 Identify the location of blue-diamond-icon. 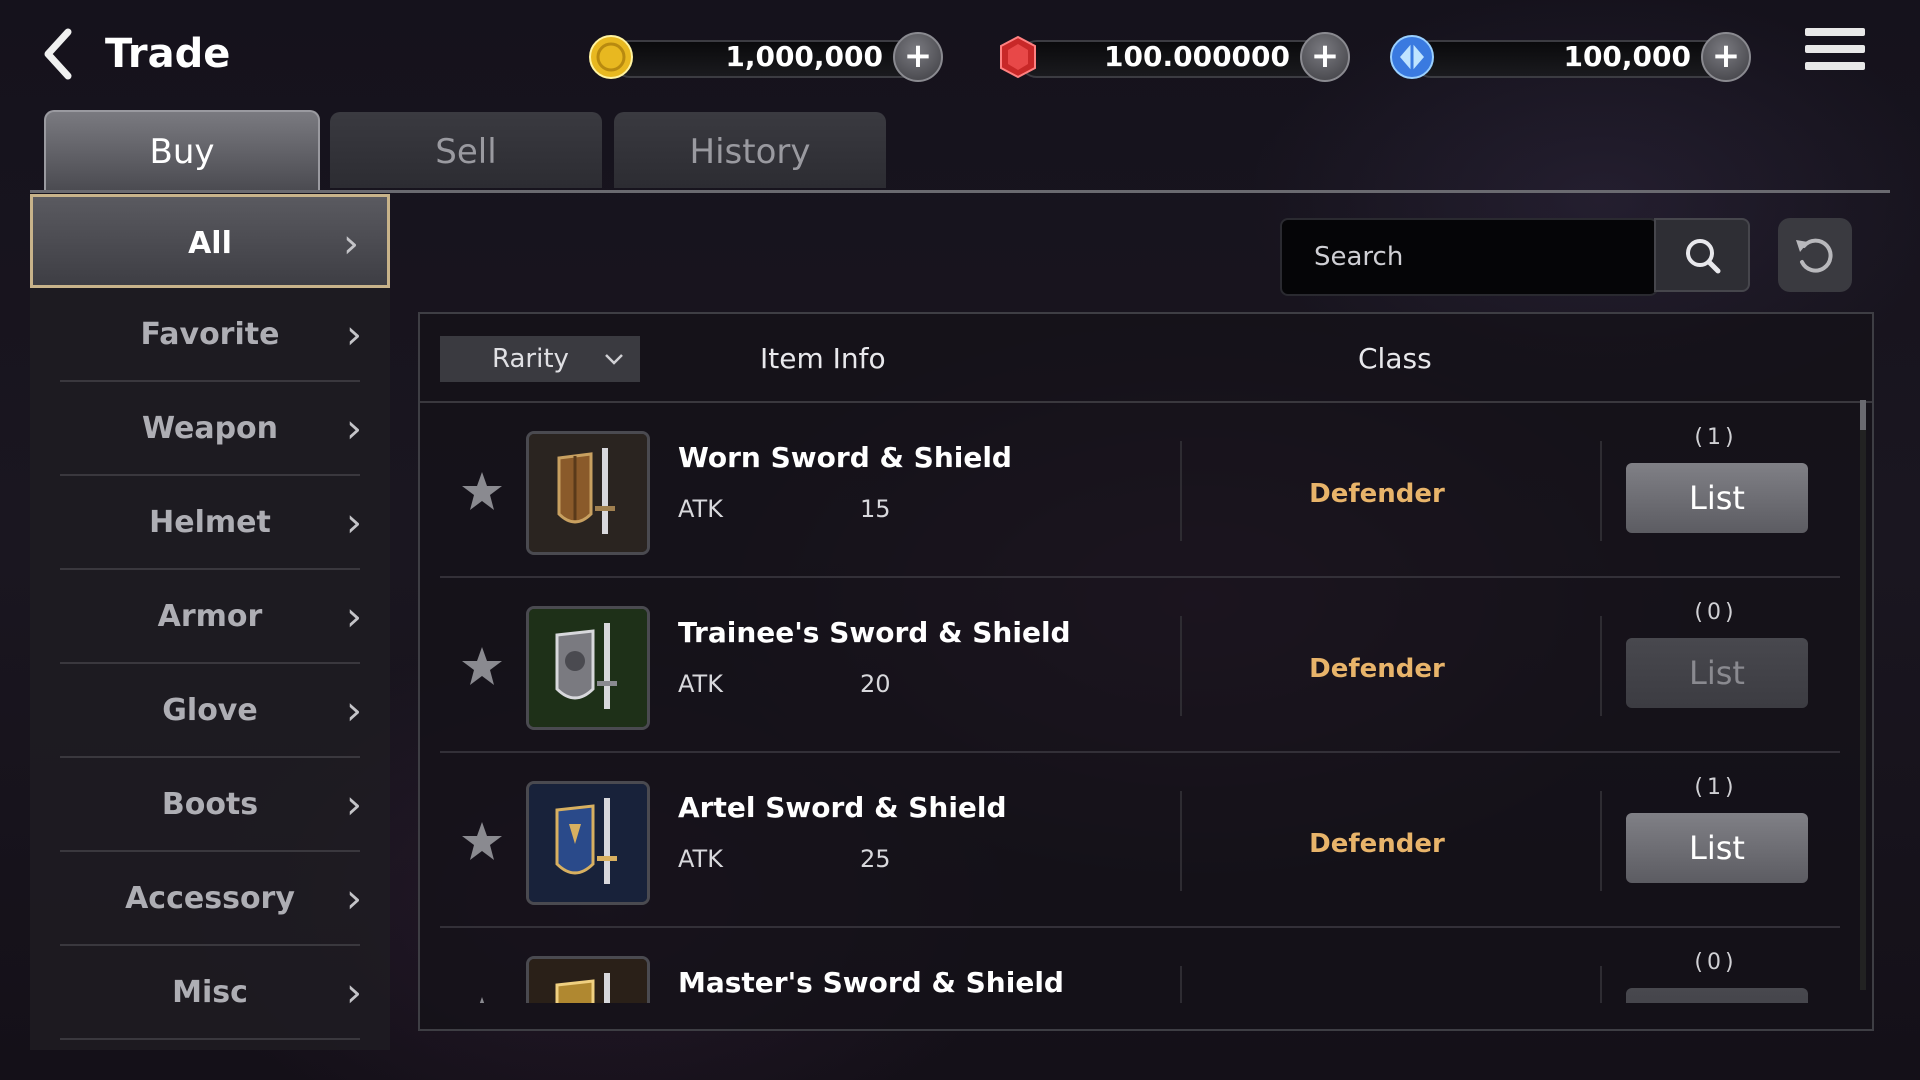
(1412, 57).